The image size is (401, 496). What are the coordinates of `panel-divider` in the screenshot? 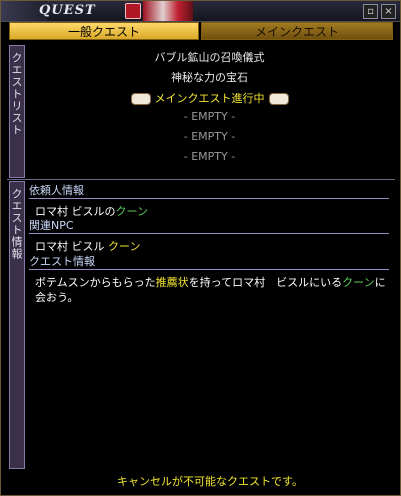 It's located at (201, 179).